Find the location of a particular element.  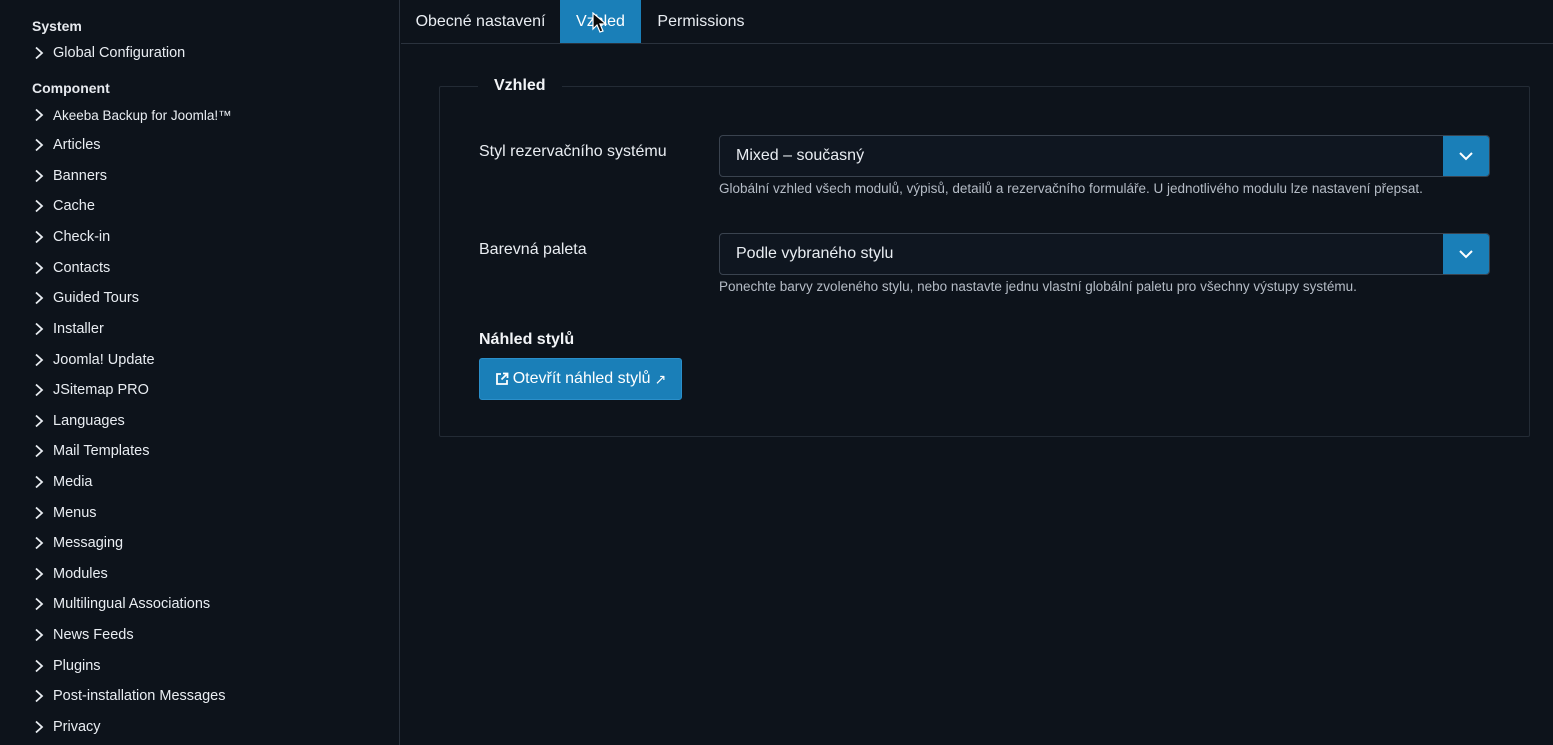

sidebar-item-guided-tours: Guided Tours is located at coordinates (85, 298).